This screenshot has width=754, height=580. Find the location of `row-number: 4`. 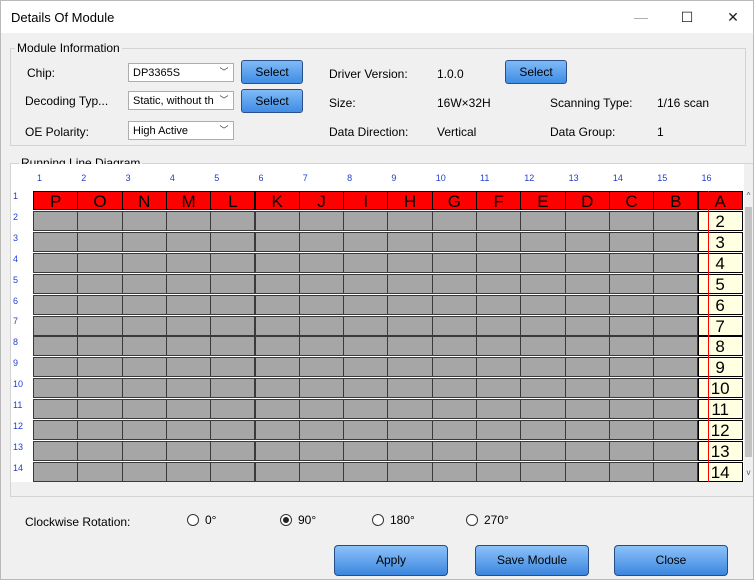

row-number: 4 is located at coordinates (16, 258).